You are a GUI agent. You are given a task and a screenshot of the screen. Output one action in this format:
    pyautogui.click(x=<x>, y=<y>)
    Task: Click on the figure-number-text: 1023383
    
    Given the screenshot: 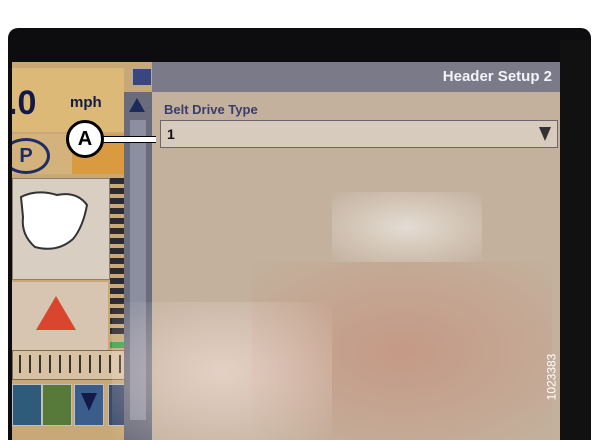 What is the action you would take?
    pyautogui.click(x=551, y=377)
    